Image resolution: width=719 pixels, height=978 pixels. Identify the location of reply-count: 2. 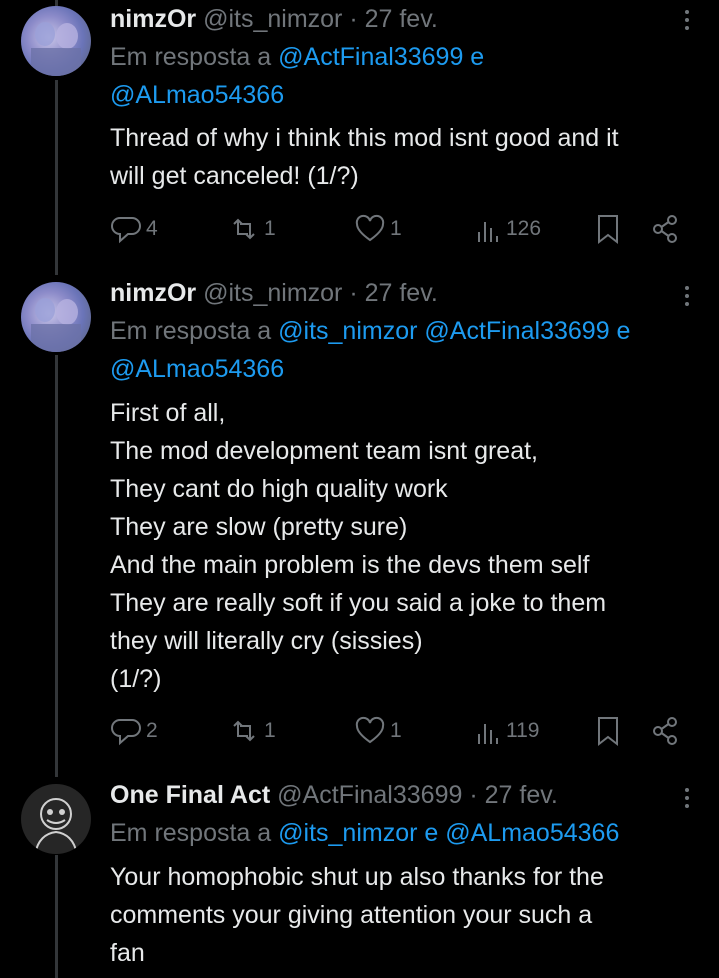
(152, 730).